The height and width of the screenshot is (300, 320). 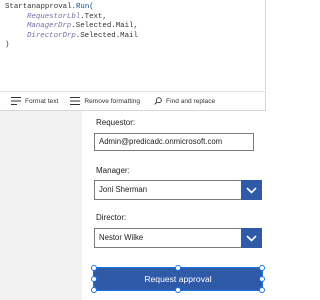 I want to click on formula-line-3: ManagerDrp.Selected.Mail,, so click(x=135, y=27).